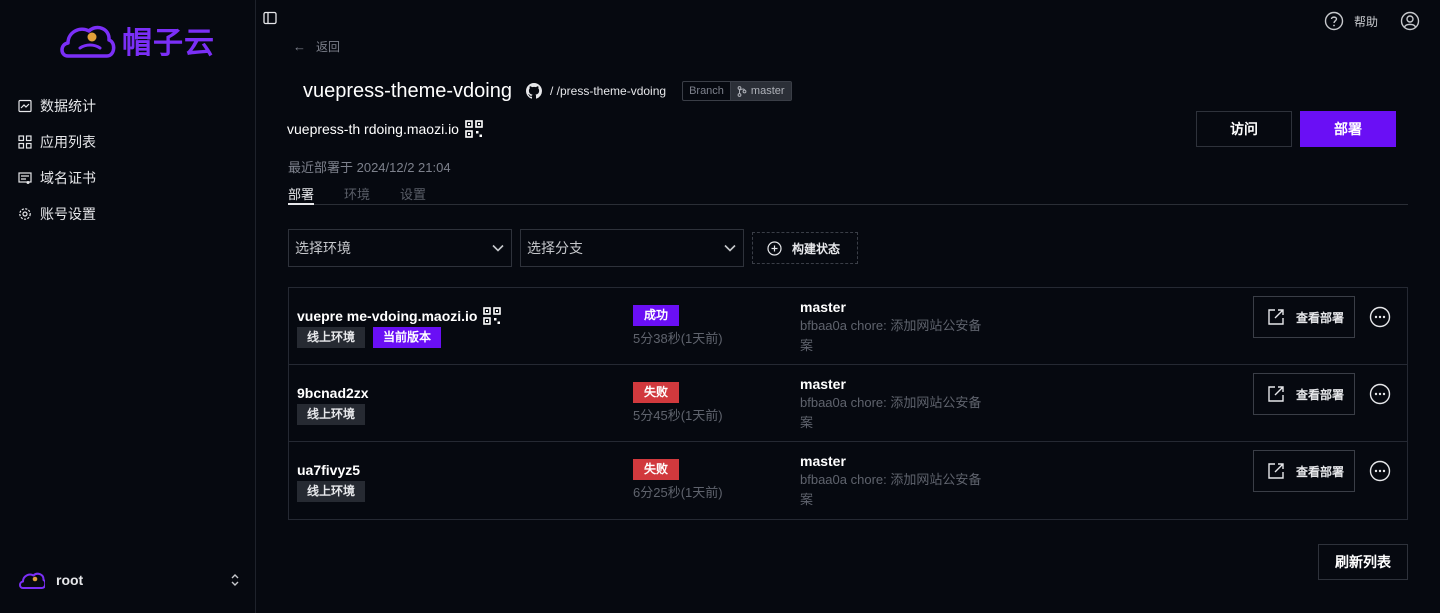 This screenshot has height=613, width=1440. I want to click on tab-environment: 环境, so click(357, 194).